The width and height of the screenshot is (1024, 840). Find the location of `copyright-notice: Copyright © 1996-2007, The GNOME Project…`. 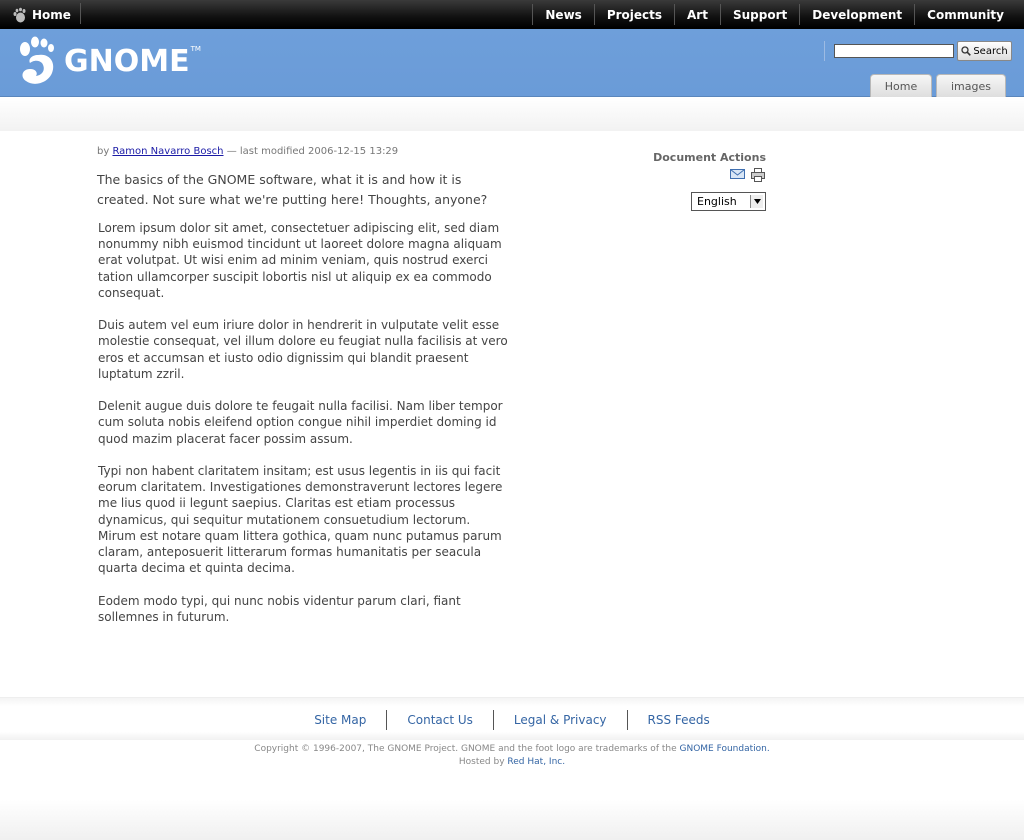

copyright-notice: Copyright © 1996-2007, The GNOME Project… is located at coordinates (512, 756).